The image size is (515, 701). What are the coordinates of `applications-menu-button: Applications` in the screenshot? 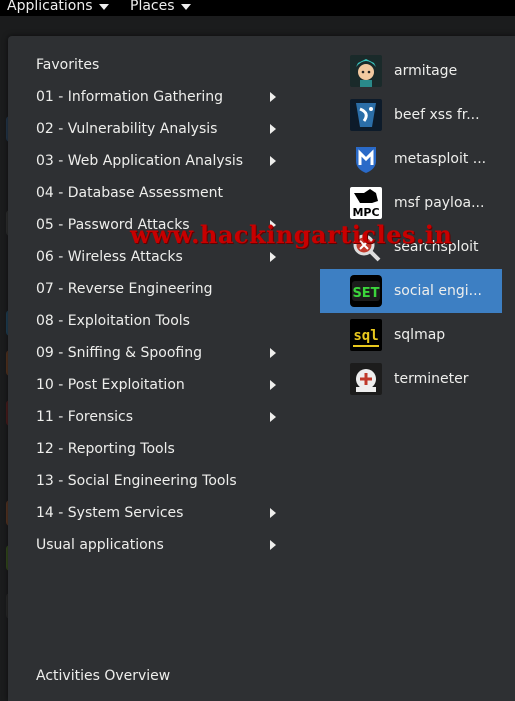 It's located at (58, 6).